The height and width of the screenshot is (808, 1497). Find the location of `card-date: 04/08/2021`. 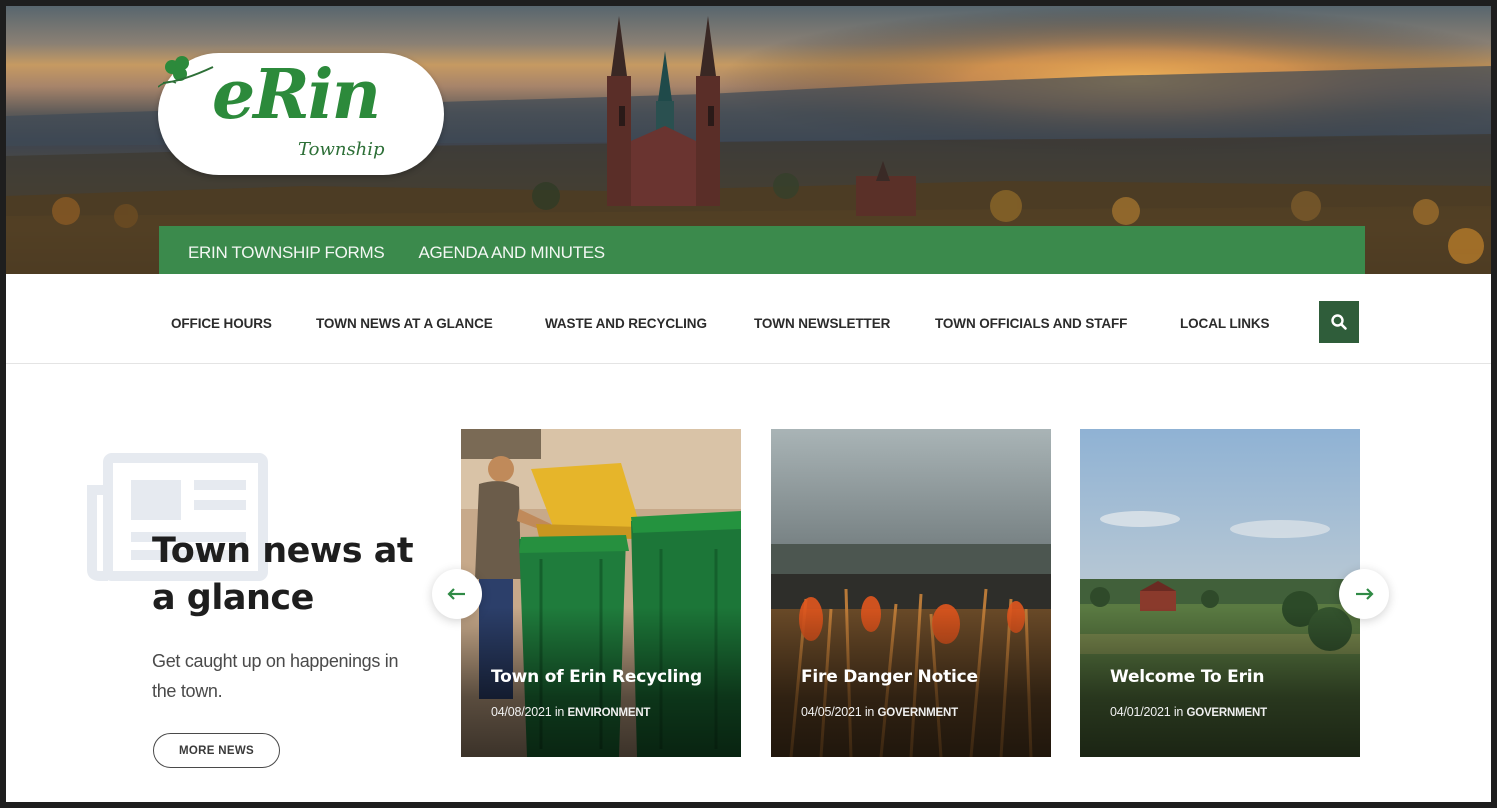

card-date: 04/08/2021 is located at coordinates (521, 712).